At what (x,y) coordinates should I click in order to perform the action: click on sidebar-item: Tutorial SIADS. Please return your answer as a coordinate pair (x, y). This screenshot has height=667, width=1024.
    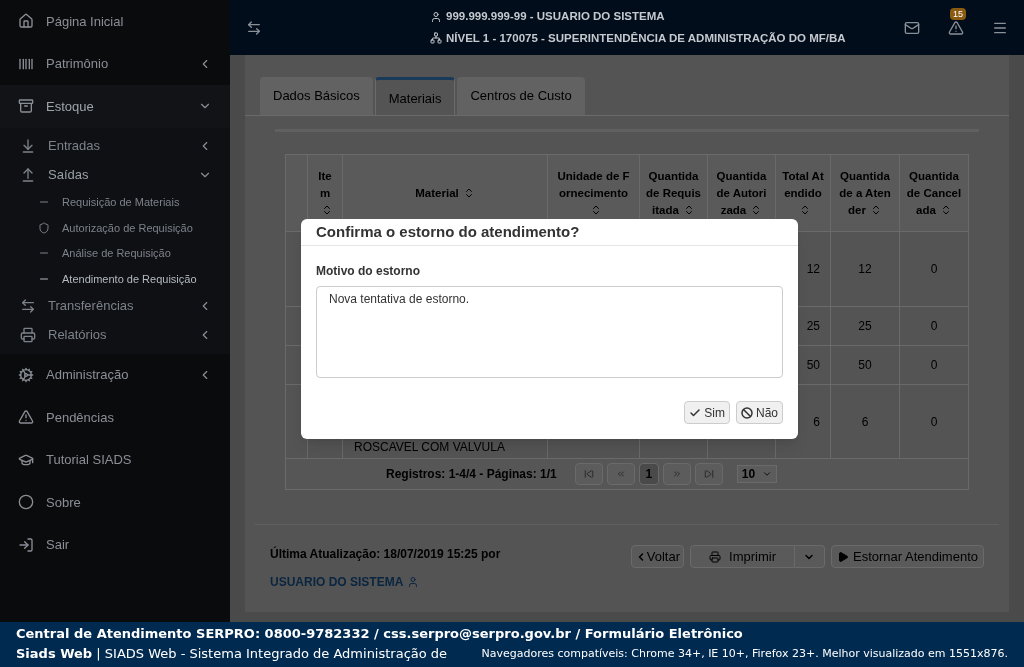
    Looking at the image, I should click on (115, 459).